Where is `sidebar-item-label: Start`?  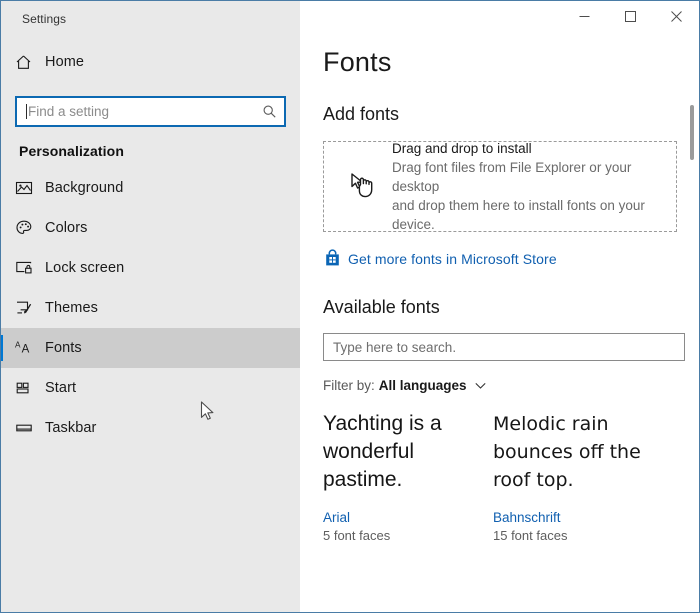
sidebar-item-label: Start is located at coordinates (61, 388).